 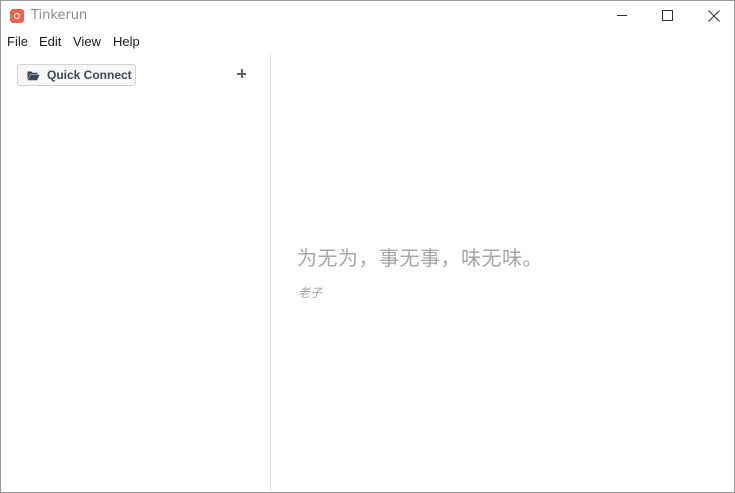 I want to click on minimize-button, so click(x=622, y=16).